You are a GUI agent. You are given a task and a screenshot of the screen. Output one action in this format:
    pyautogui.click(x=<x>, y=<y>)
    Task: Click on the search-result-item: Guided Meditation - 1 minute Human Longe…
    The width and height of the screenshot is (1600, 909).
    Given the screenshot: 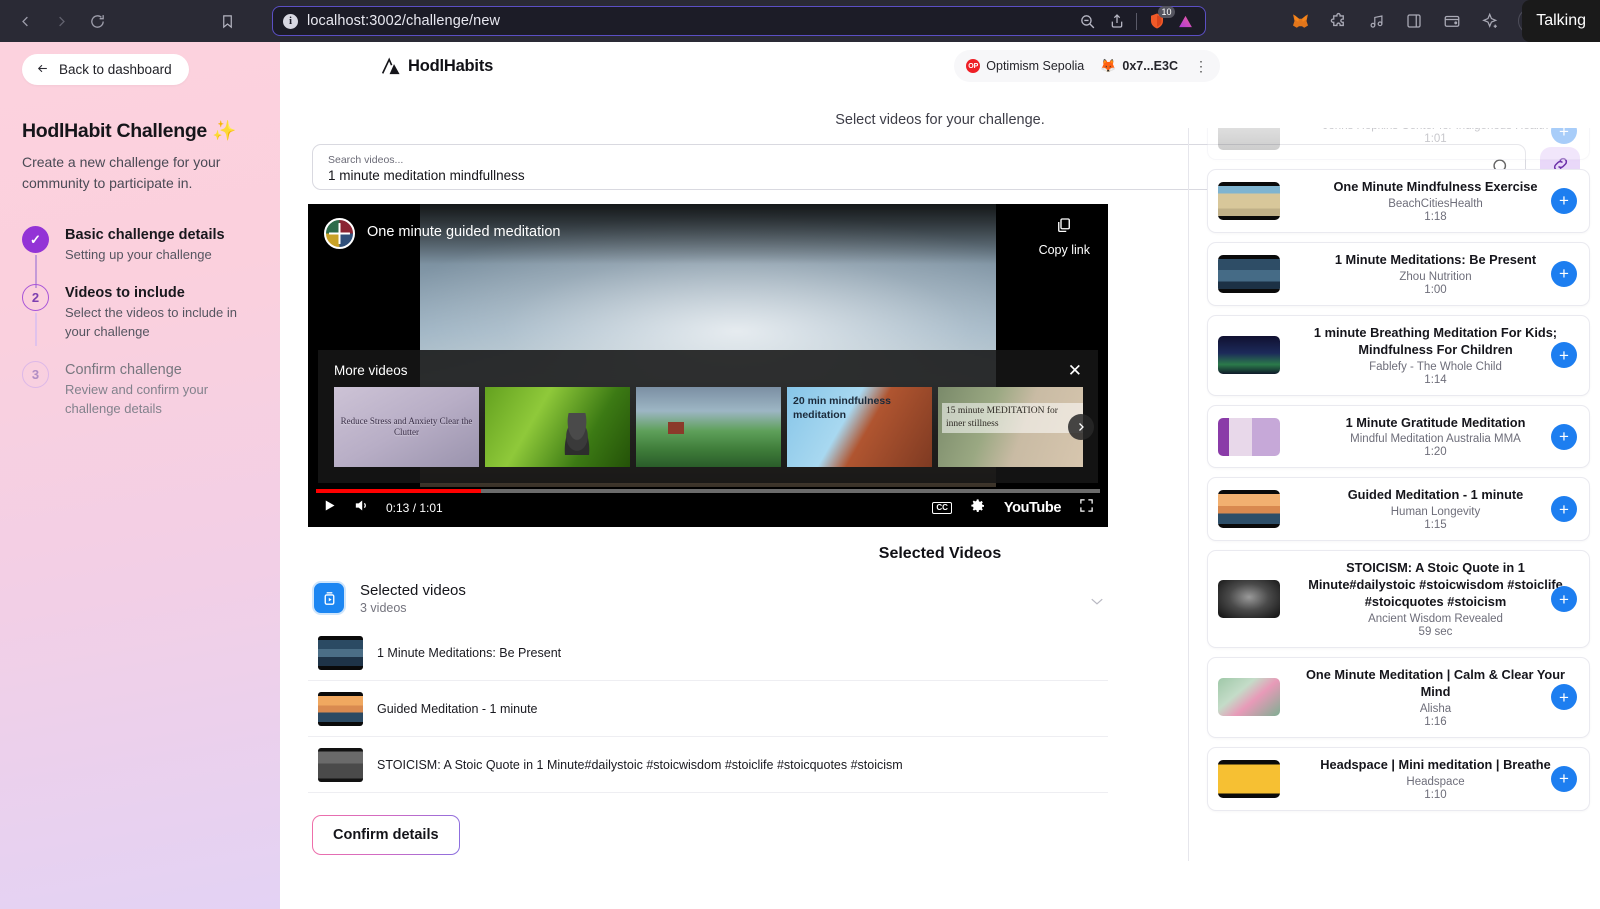 What is the action you would take?
    pyautogui.click(x=1398, y=509)
    